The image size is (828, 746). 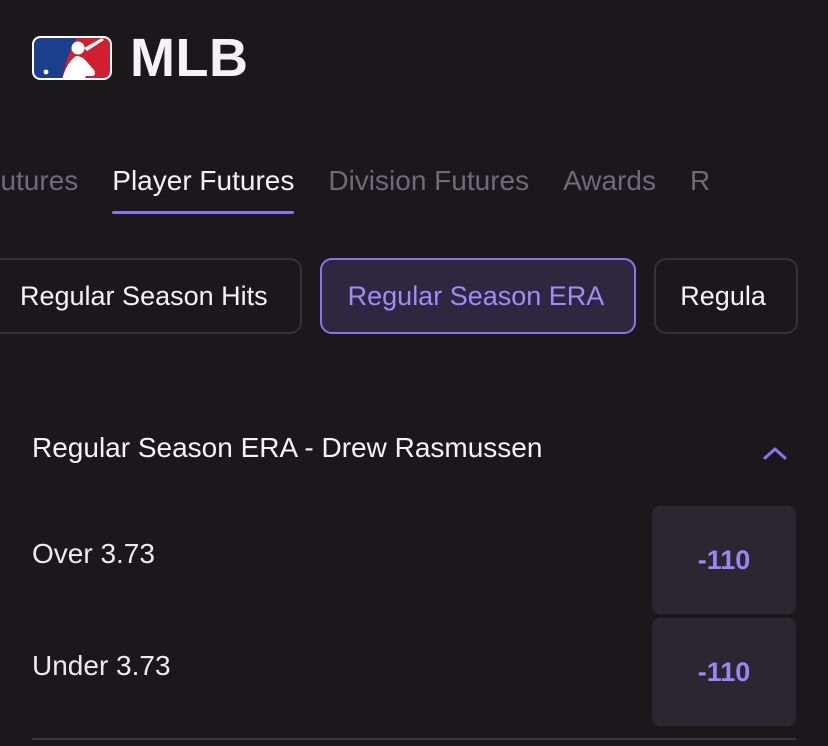 What do you see at coordinates (151, 296) in the screenshot?
I see `chip-regular-season-hits: Regular Season Hits` at bounding box center [151, 296].